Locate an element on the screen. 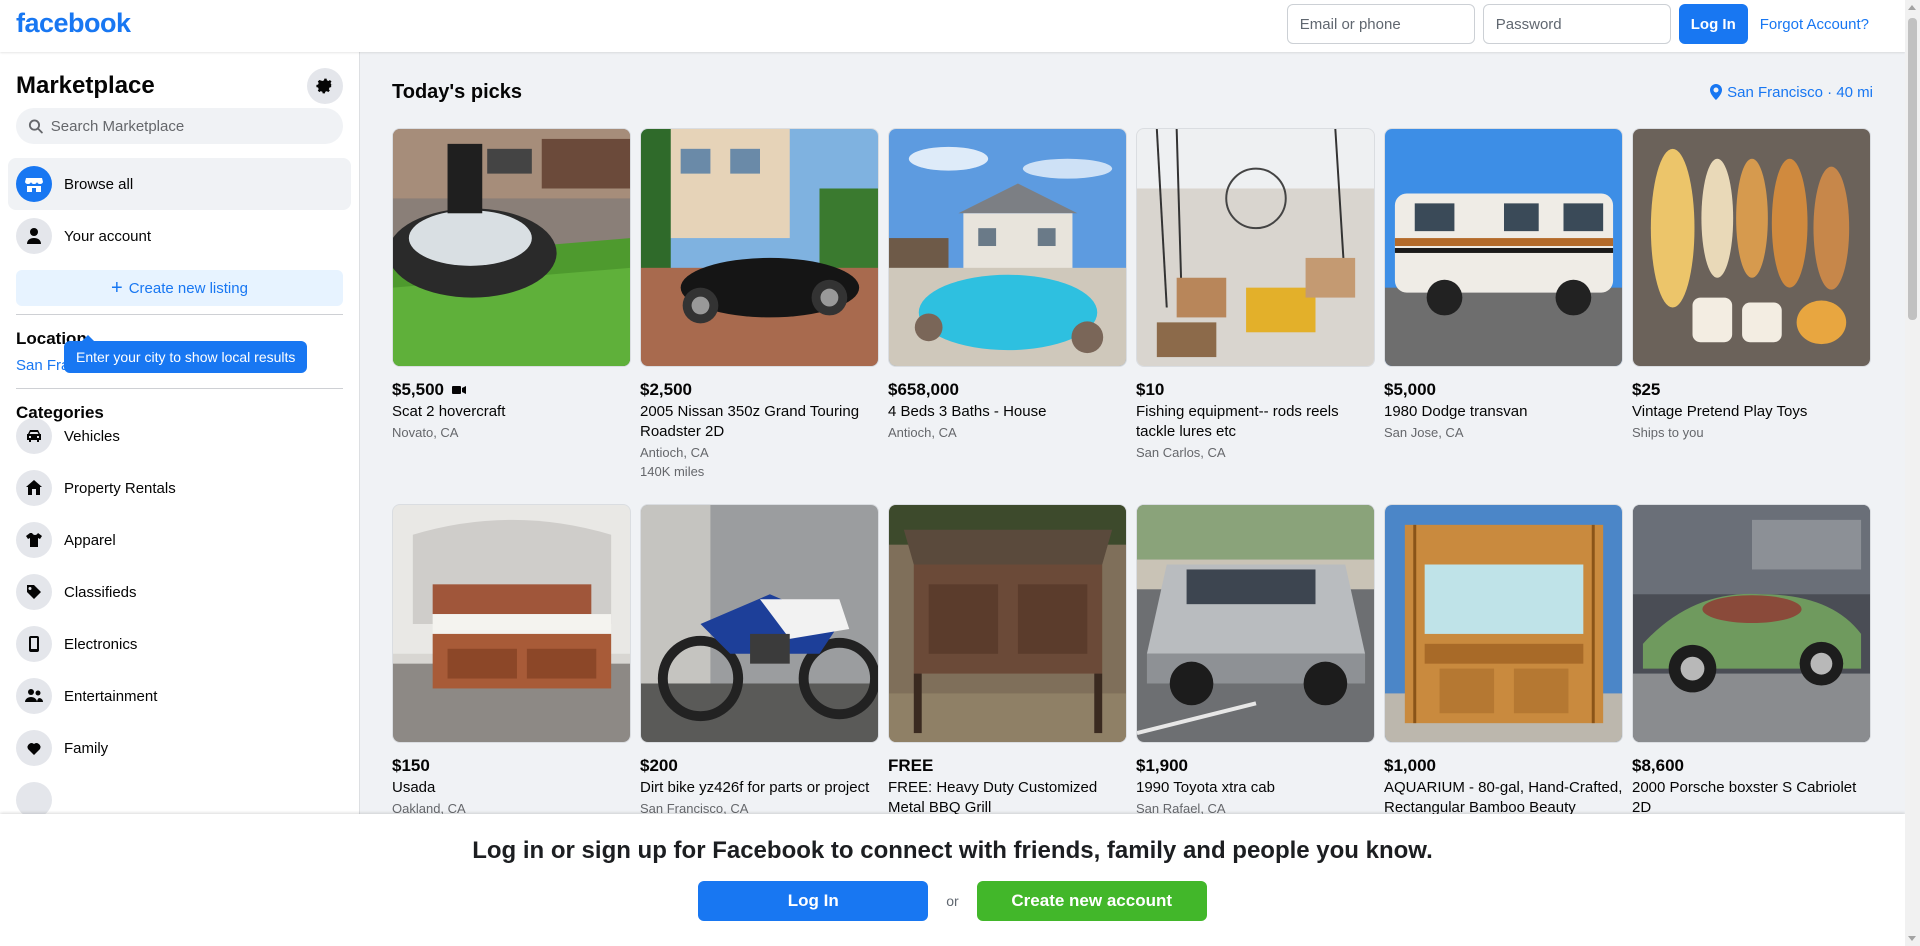  listing-image-dirtbike is located at coordinates (759, 623).